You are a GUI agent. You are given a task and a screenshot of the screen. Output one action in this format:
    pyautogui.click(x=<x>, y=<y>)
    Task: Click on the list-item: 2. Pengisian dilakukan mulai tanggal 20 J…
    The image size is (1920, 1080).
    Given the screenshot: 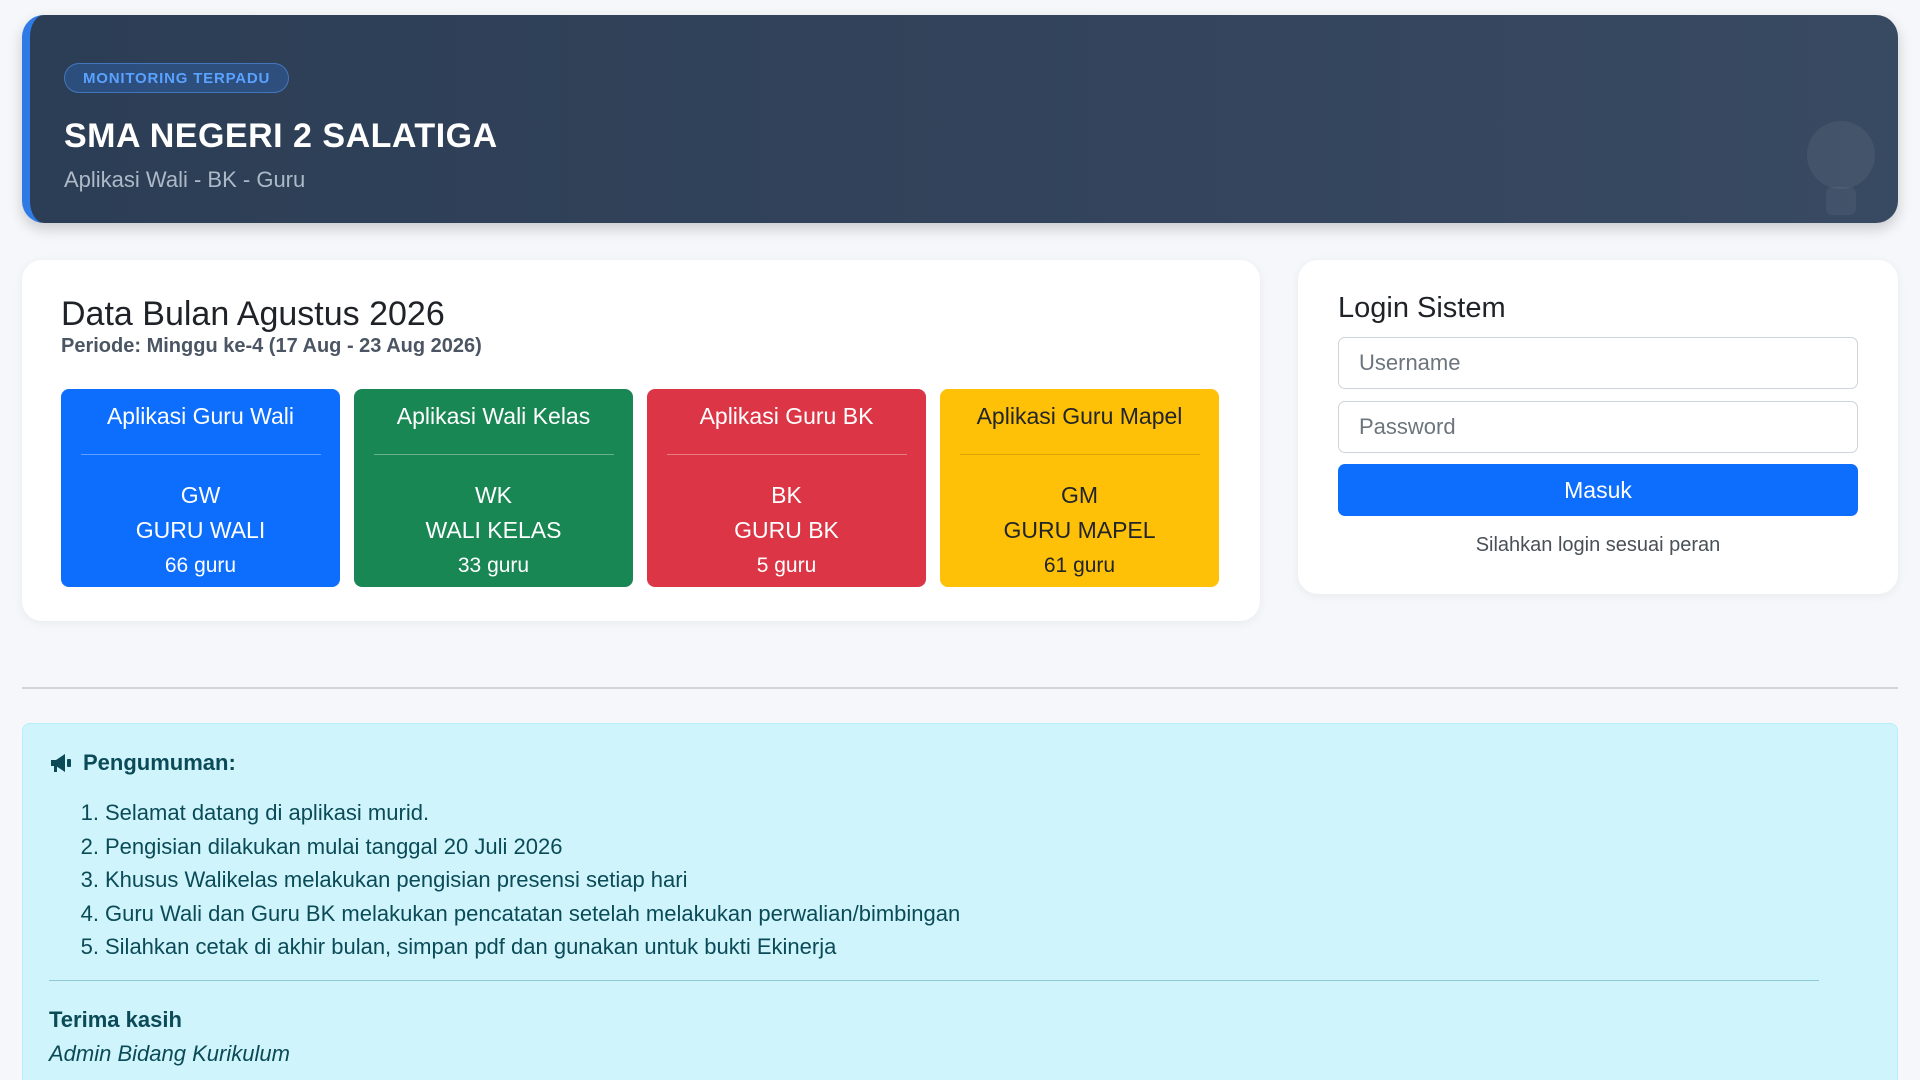 What is the action you would take?
    pyautogui.click(x=321, y=846)
    